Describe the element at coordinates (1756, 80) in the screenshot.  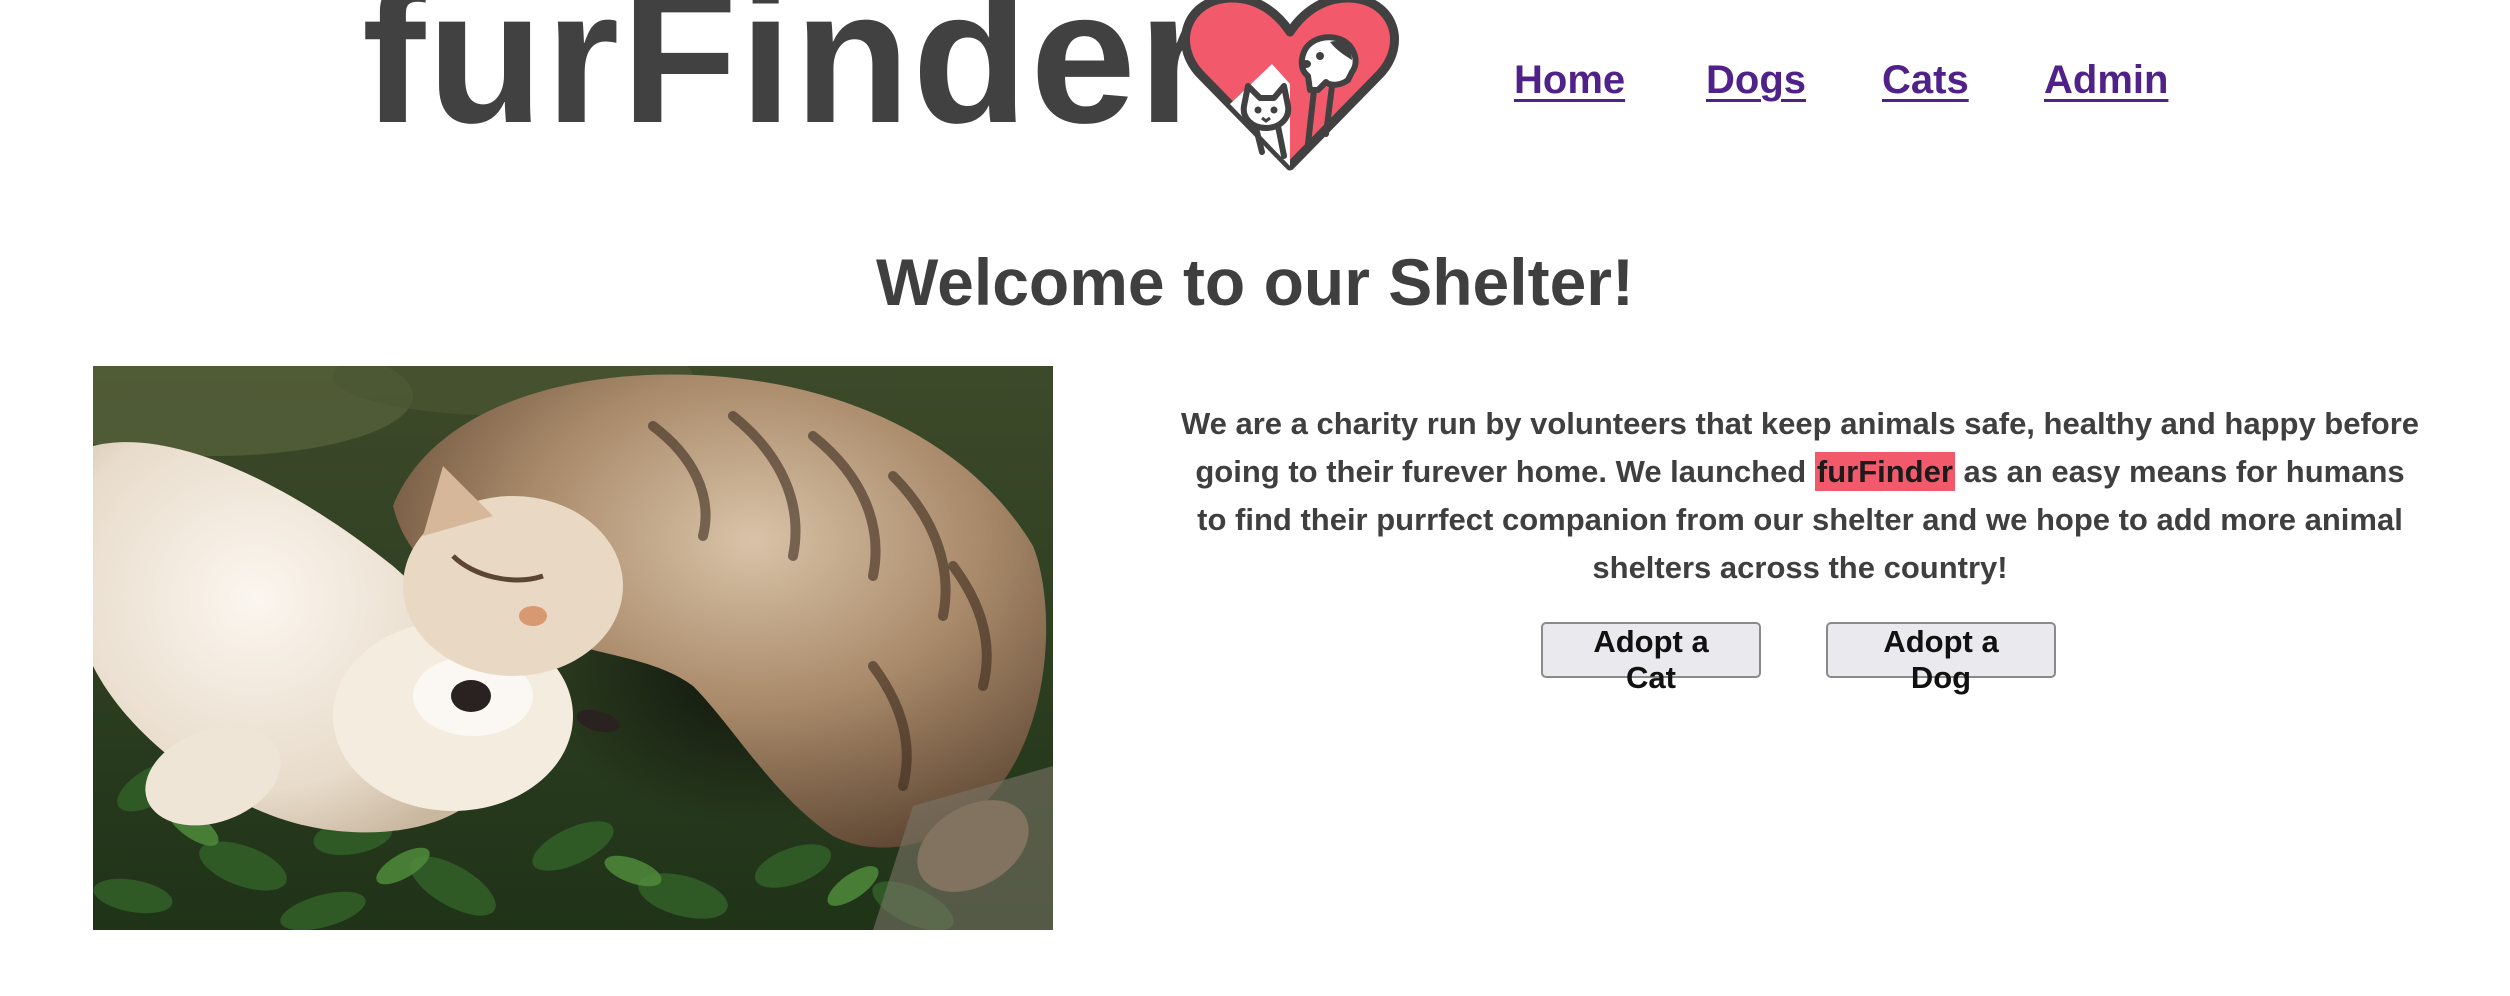
I see `nav-link-dogs: Dogs` at that location.